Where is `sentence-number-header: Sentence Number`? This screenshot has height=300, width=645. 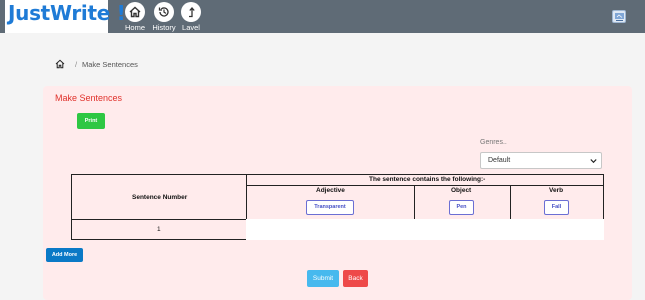
sentence-number-header: Sentence Number is located at coordinates (160, 197).